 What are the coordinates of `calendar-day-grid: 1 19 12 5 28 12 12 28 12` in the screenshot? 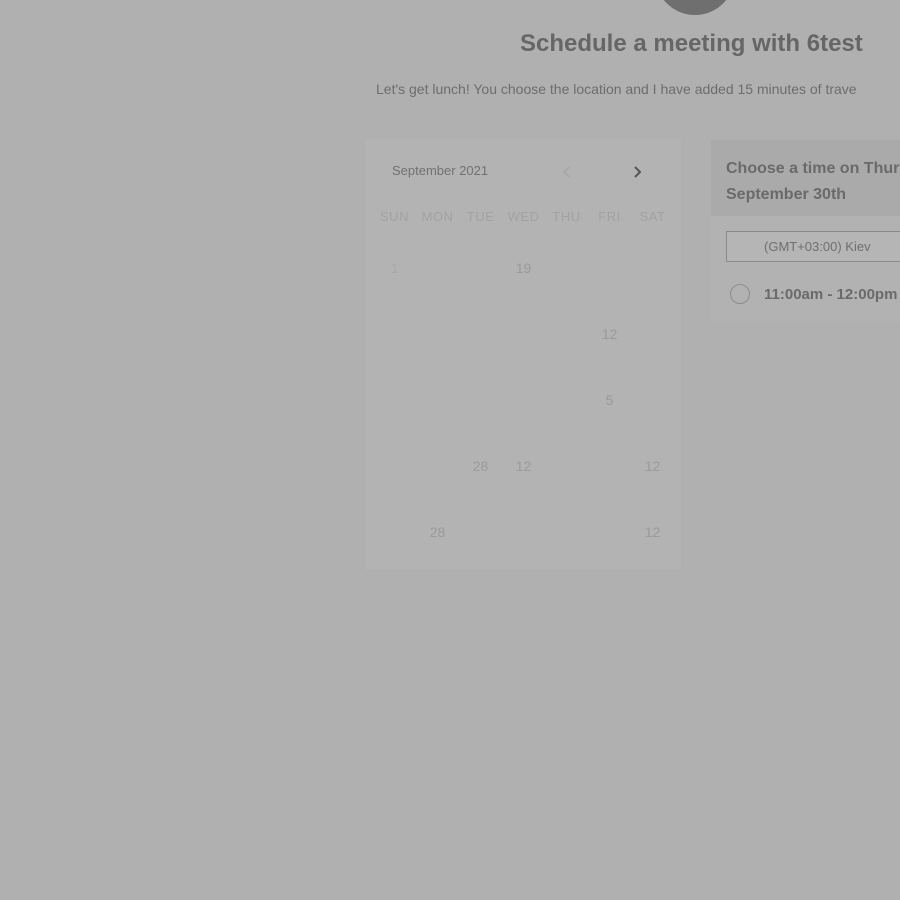 It's located at (523, 415).